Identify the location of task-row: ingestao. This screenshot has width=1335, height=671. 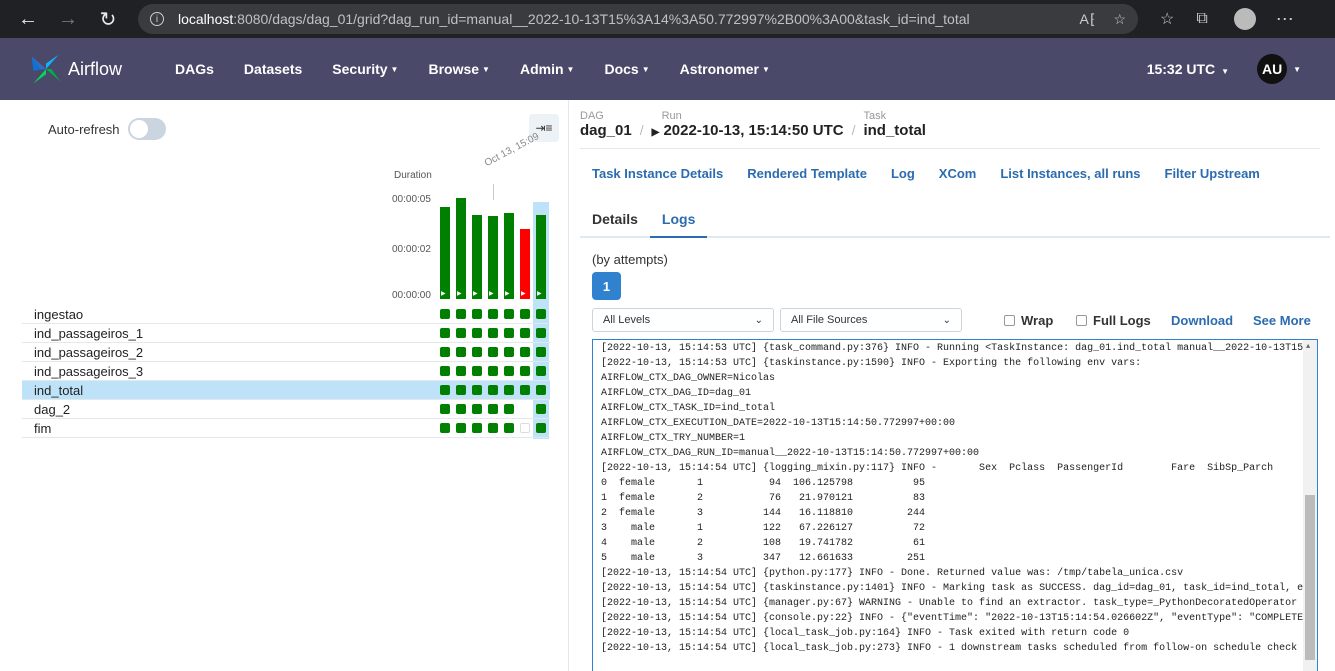
(286, 314).